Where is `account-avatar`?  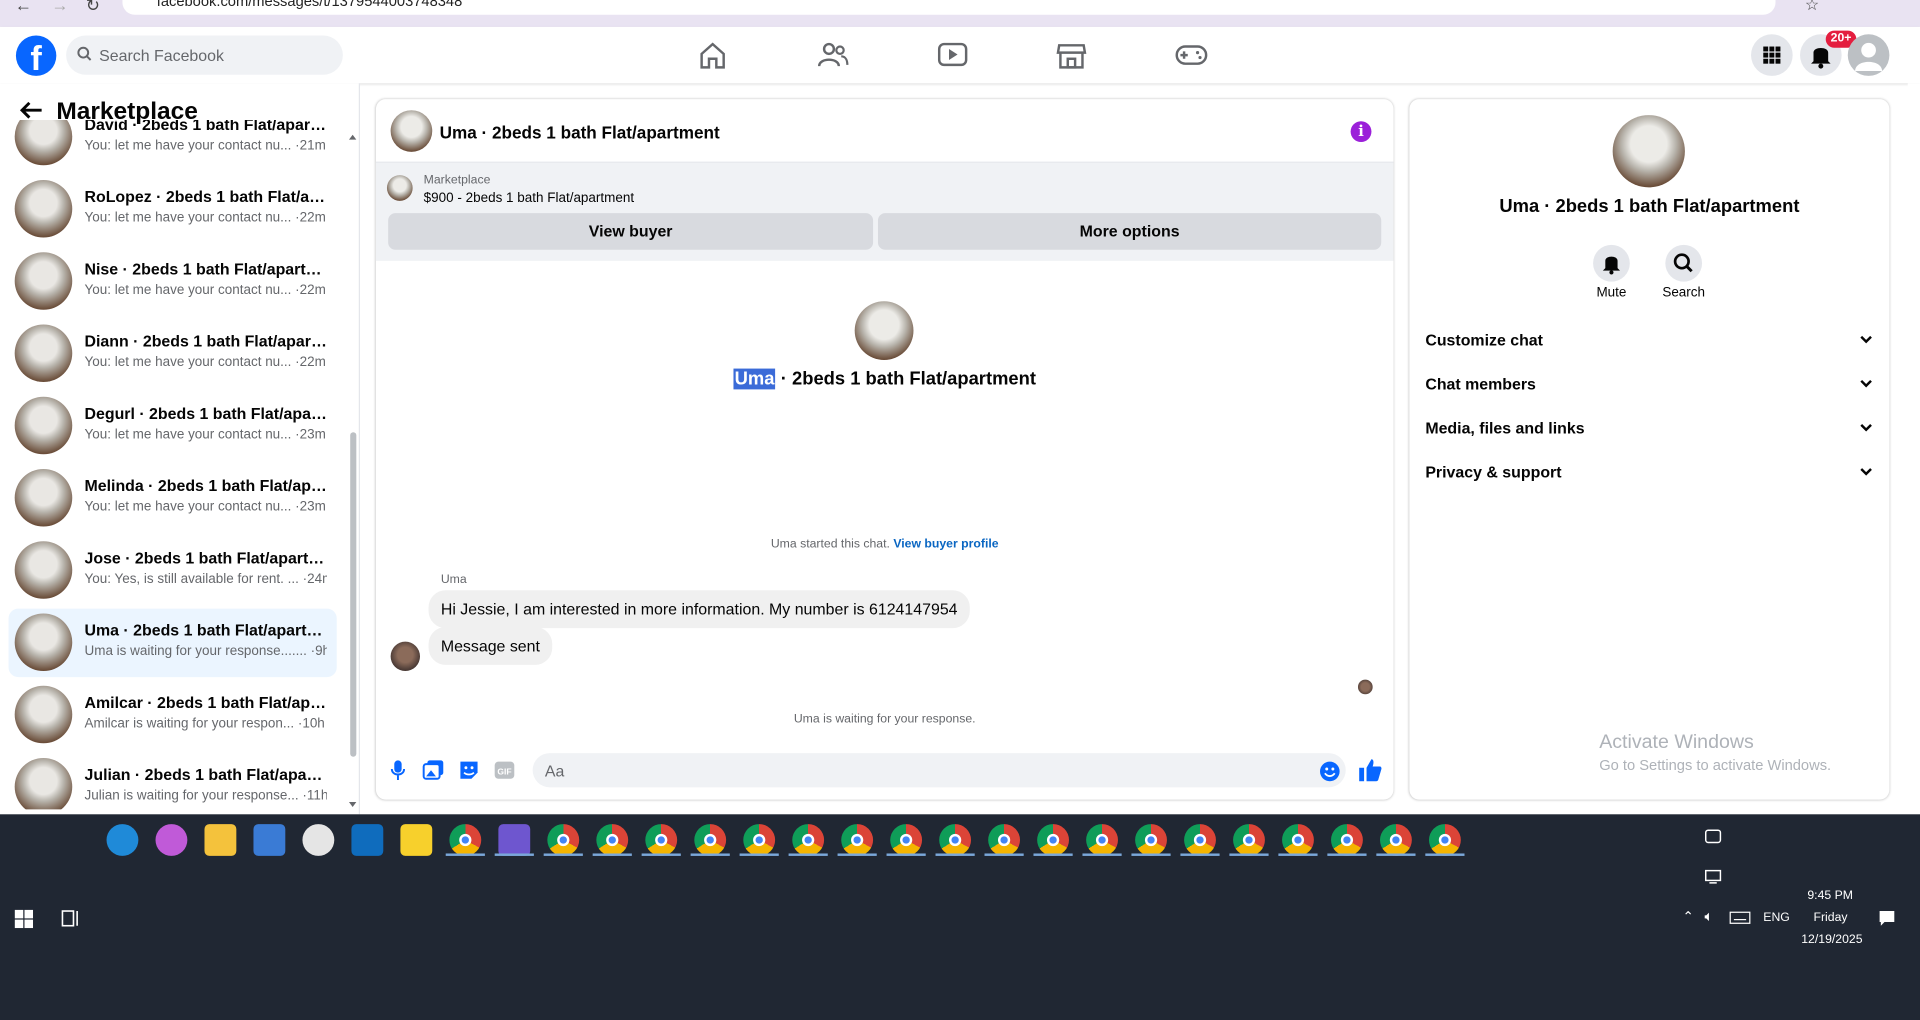
account-avatar is located at coordinates (1868, 55).